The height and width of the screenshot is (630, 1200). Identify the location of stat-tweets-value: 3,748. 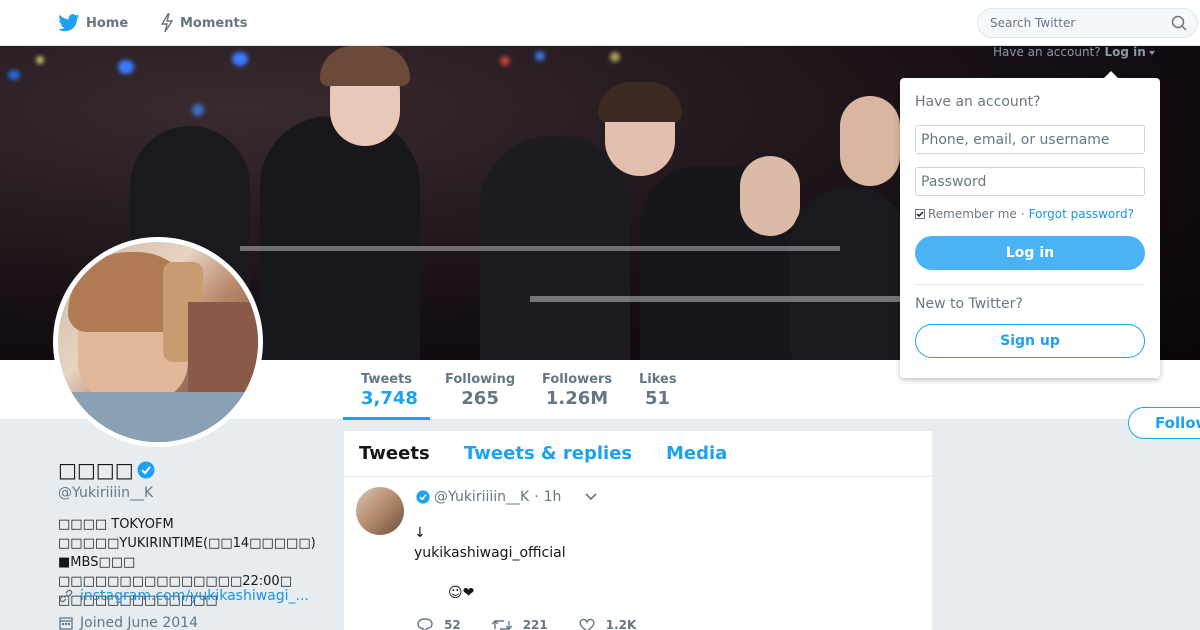
(389, 398).